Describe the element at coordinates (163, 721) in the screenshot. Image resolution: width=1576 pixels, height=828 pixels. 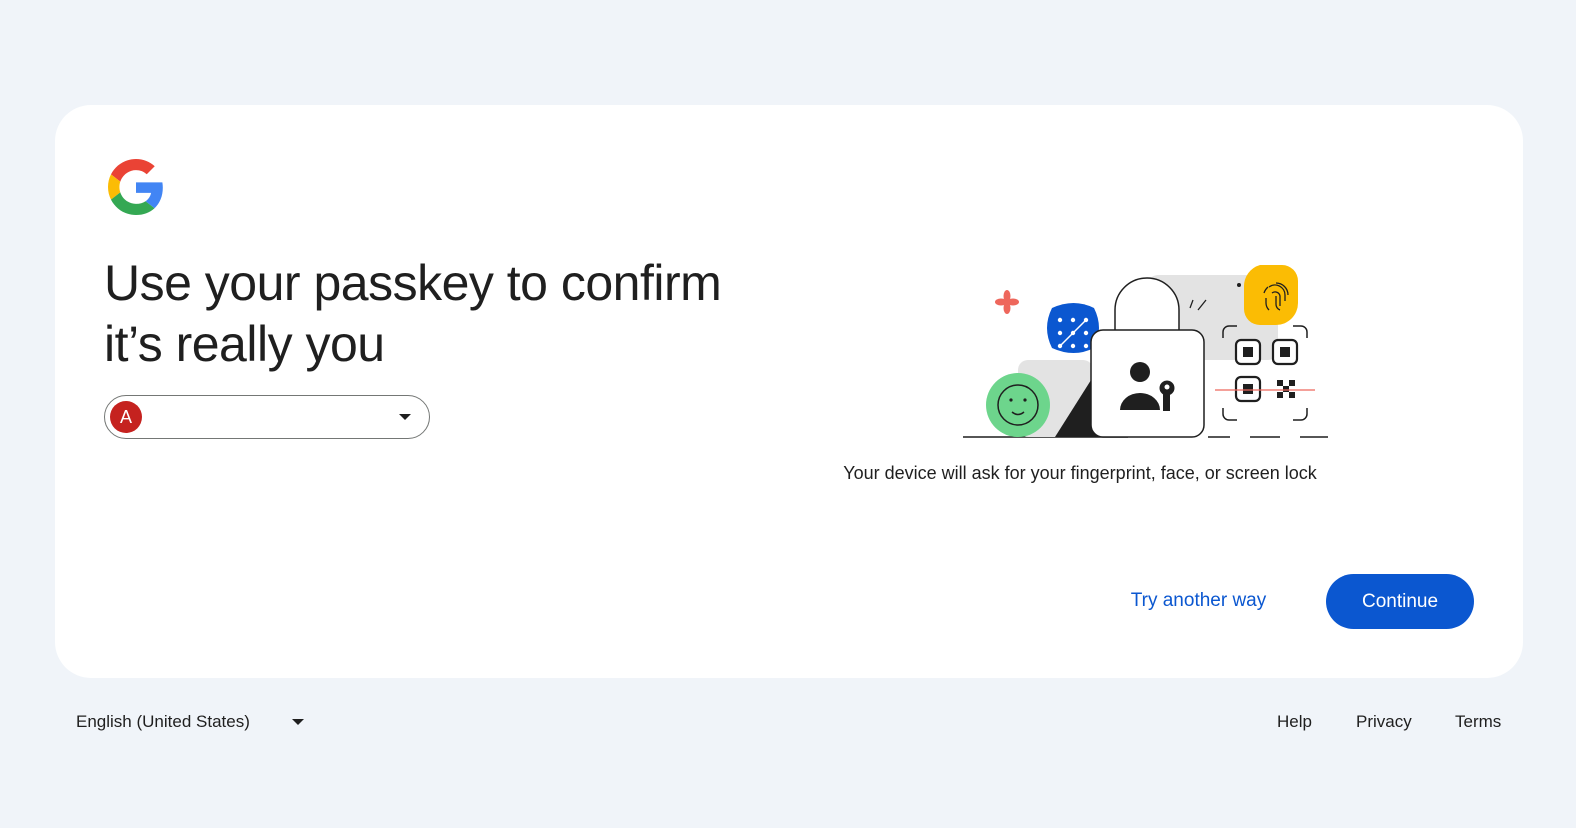
I see `language-label: English (United States)` at that location.